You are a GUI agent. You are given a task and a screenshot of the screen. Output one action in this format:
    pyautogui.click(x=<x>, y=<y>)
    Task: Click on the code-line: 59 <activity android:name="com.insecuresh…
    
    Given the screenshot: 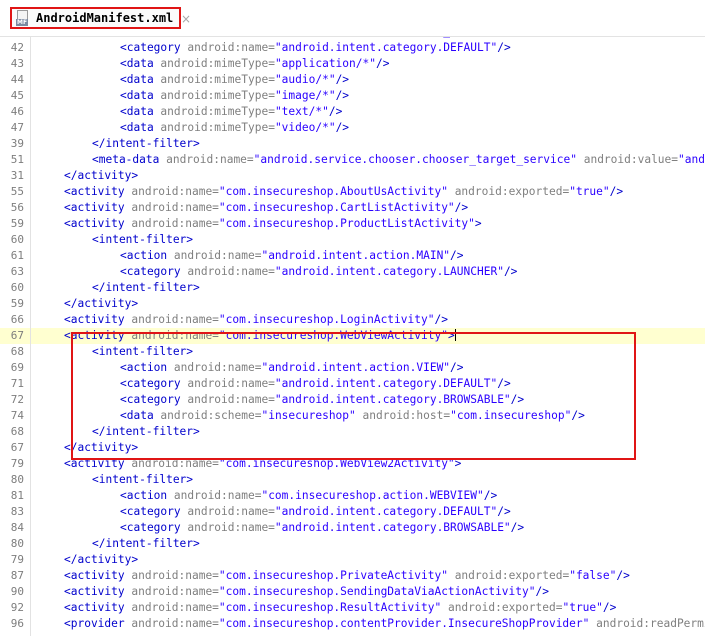 What is the action you would take?
    pyautogui.click(x=352, y=224)
    